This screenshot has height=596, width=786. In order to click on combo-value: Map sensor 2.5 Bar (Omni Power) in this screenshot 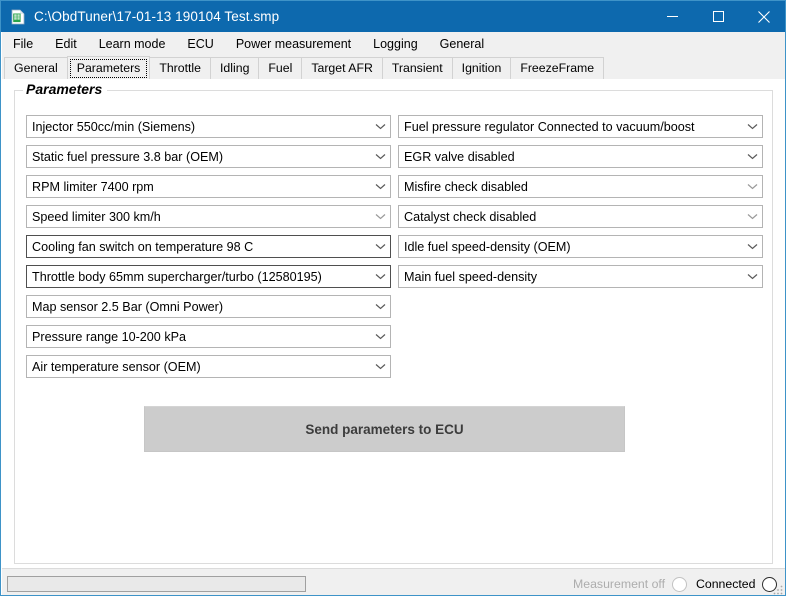, I will do `click(128, 306)`.